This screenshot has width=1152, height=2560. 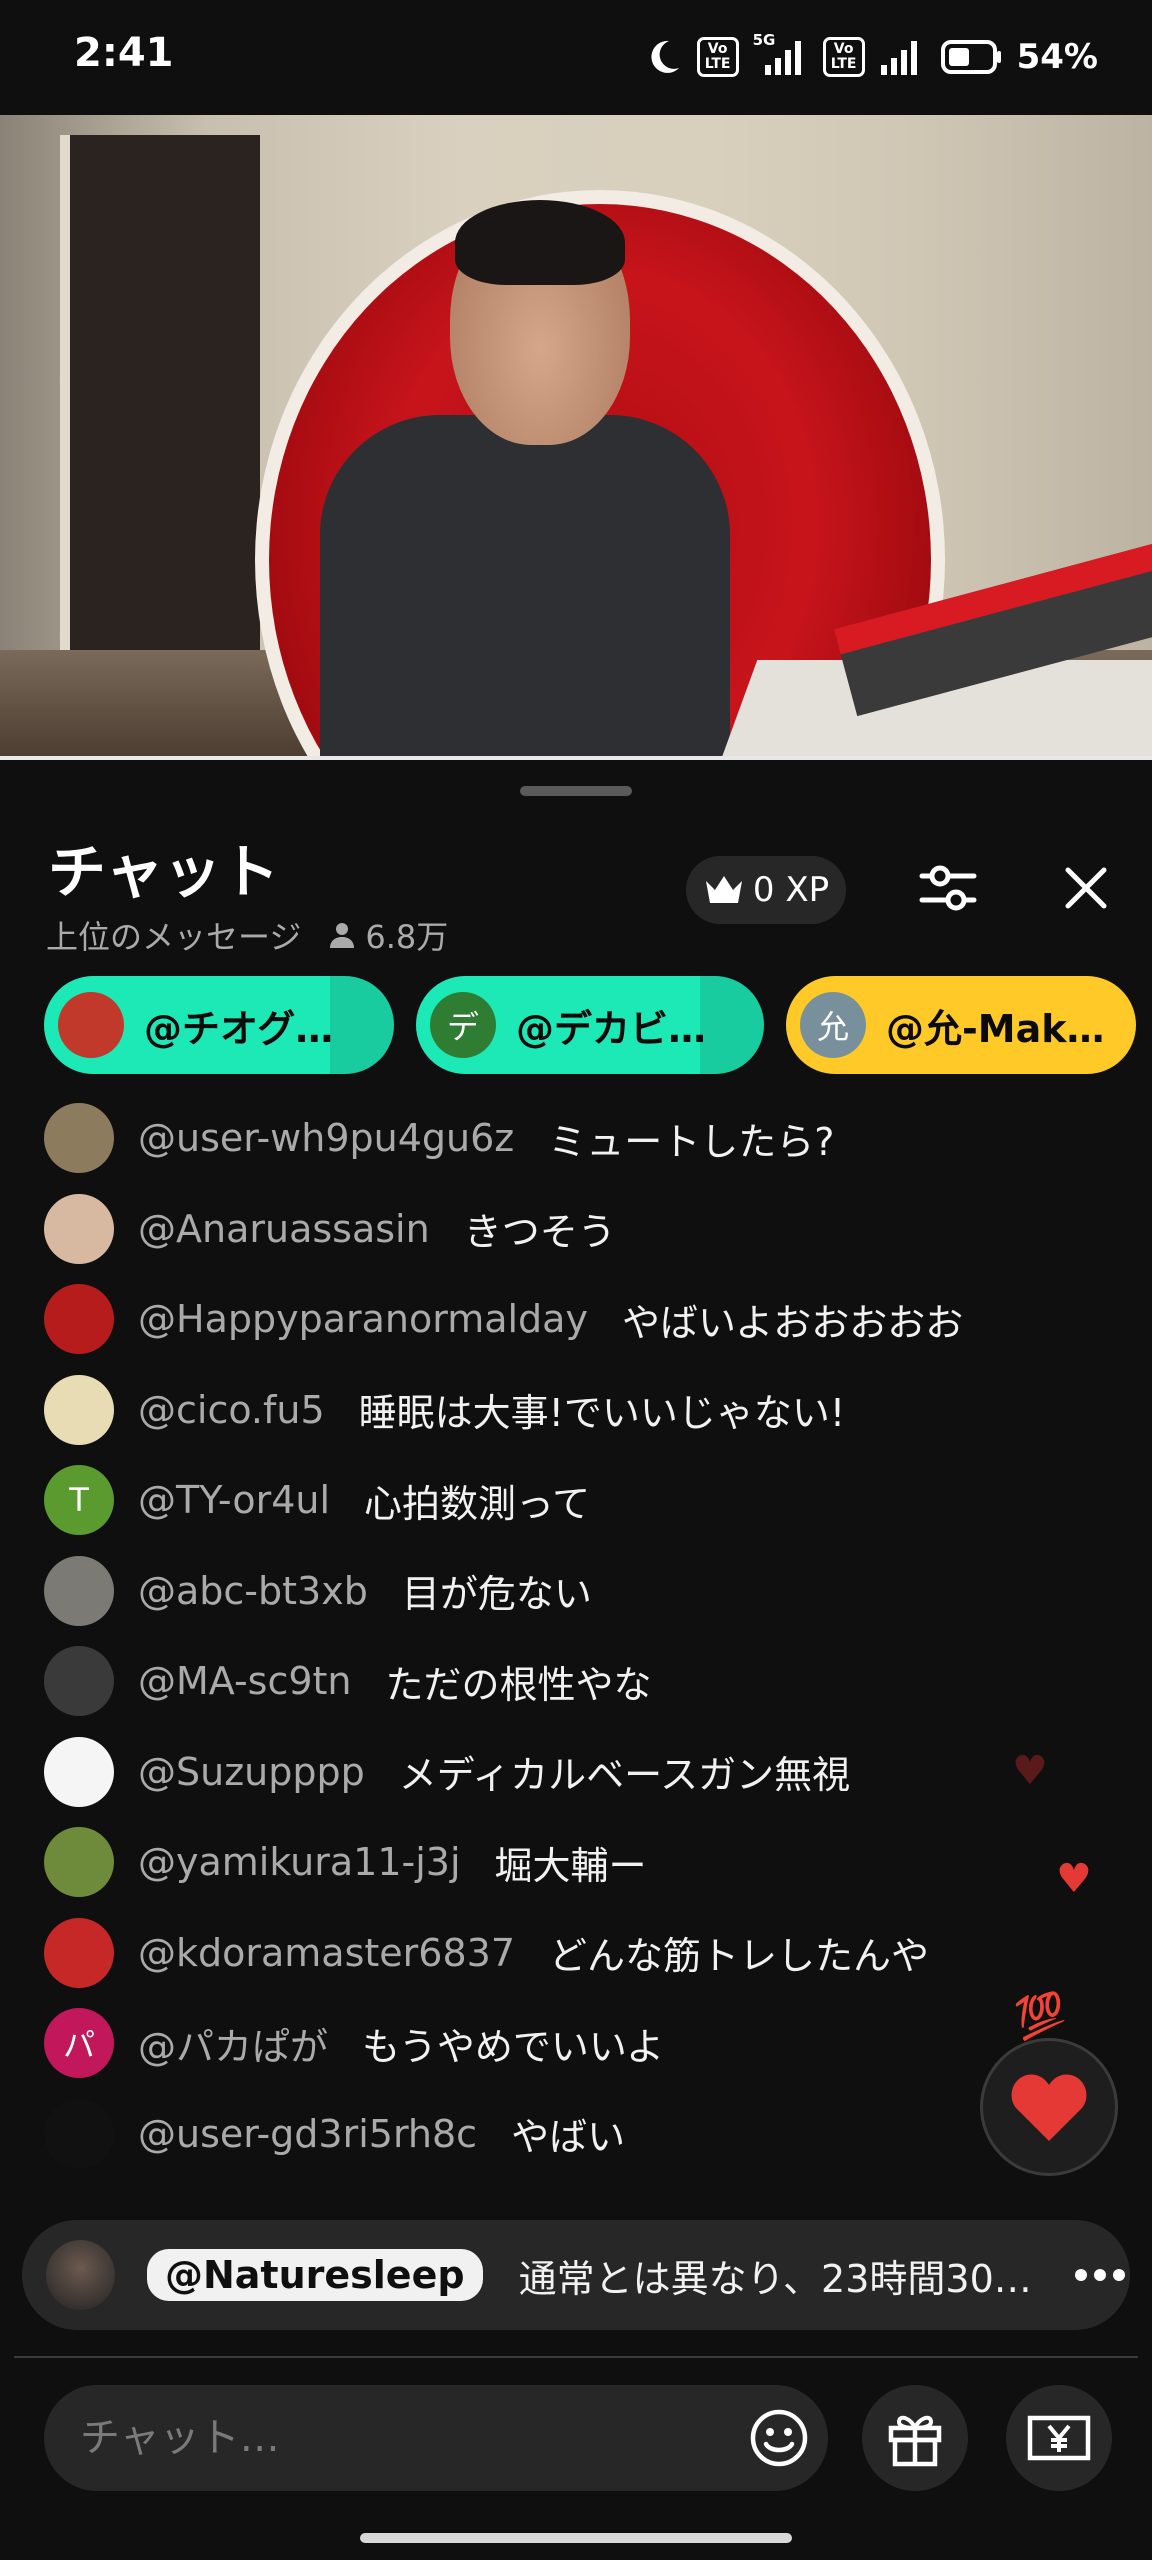 I want to click on moon-icon, so click(x=663, y=57).